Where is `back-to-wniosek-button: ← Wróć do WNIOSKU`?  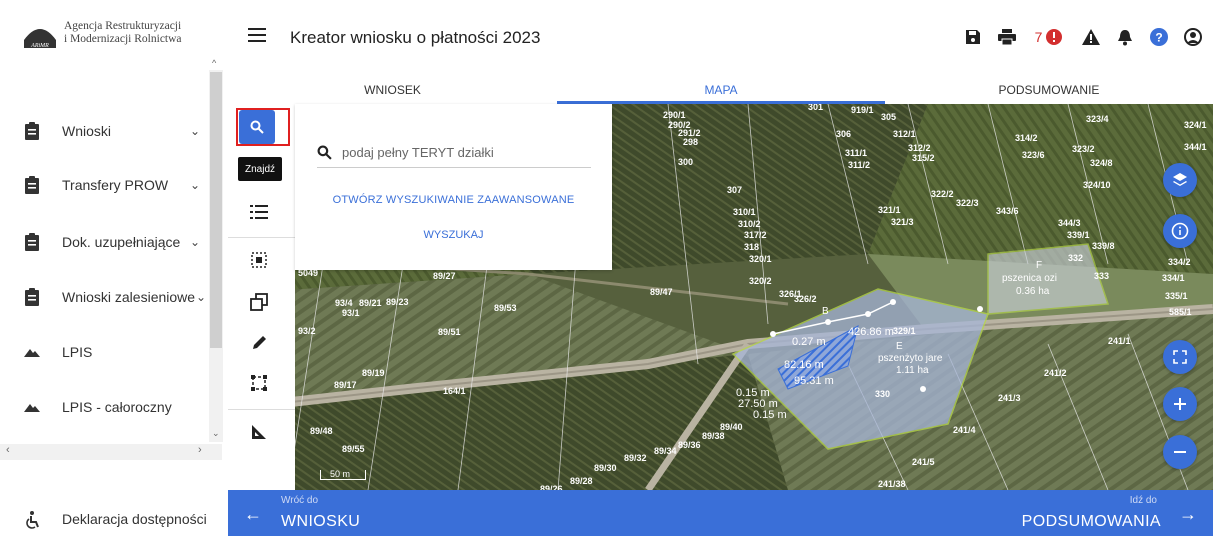
back-to-wniosek-button: ← Wróć do WNIOSKU is located at coordinates (338, 513).